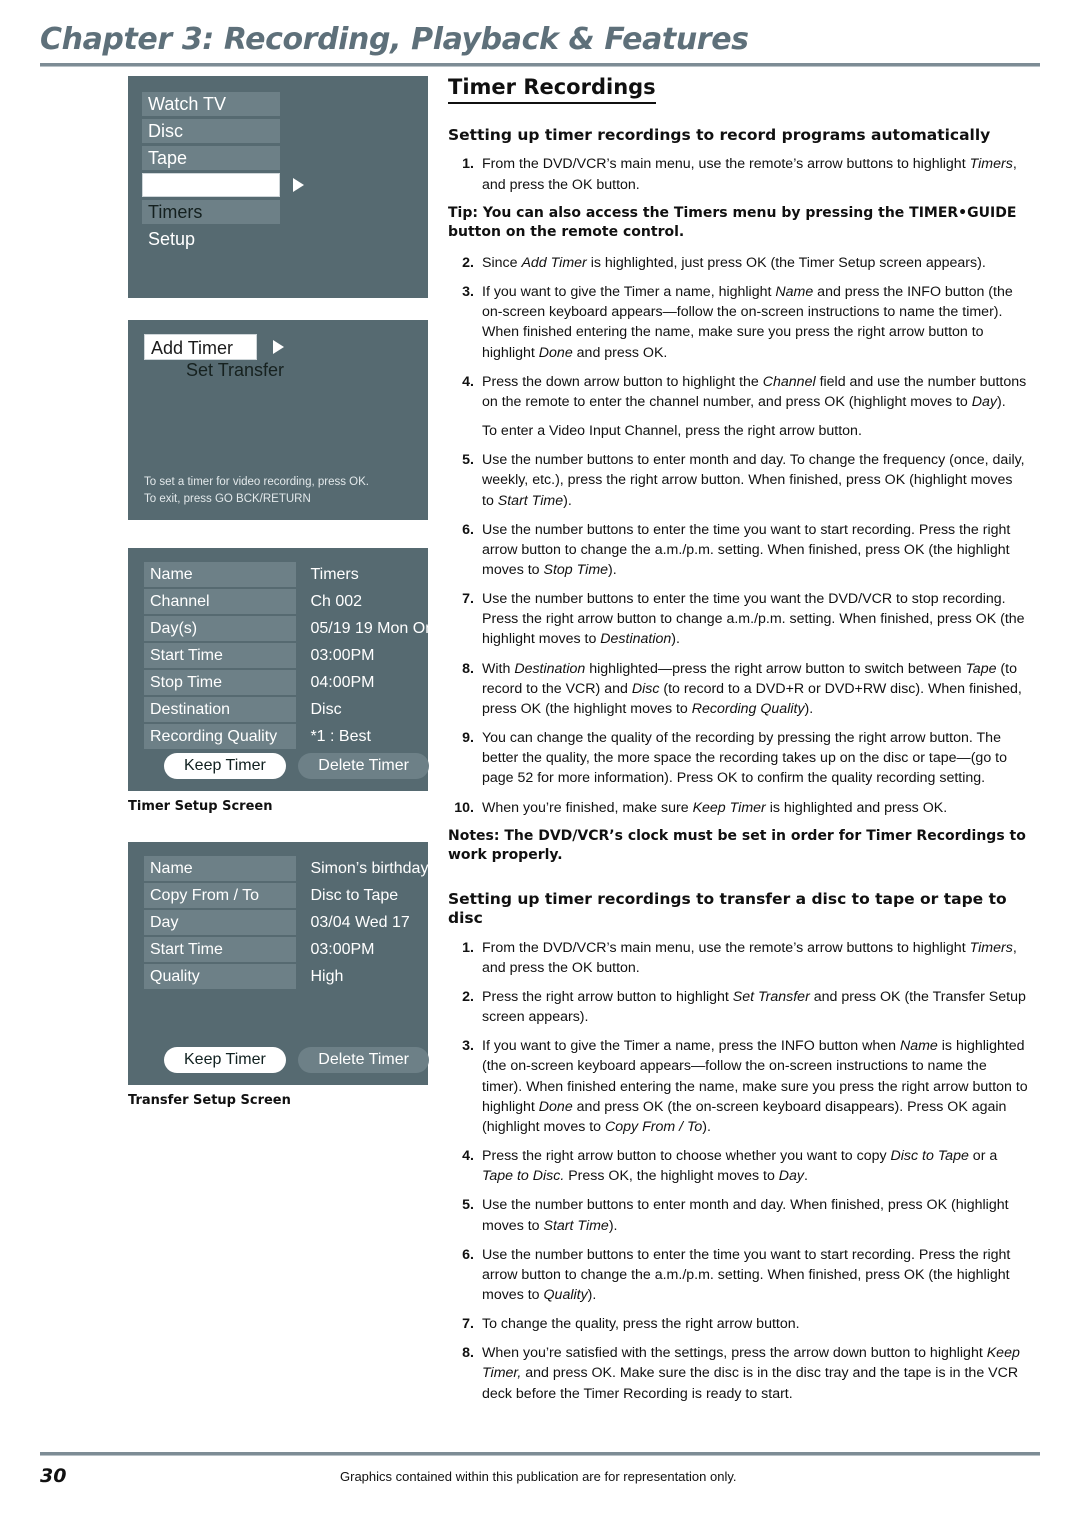 Image resolution: width=1080 pixels, height=1528 pixels. I want to click on setup-spacer, so click(286, 1003).